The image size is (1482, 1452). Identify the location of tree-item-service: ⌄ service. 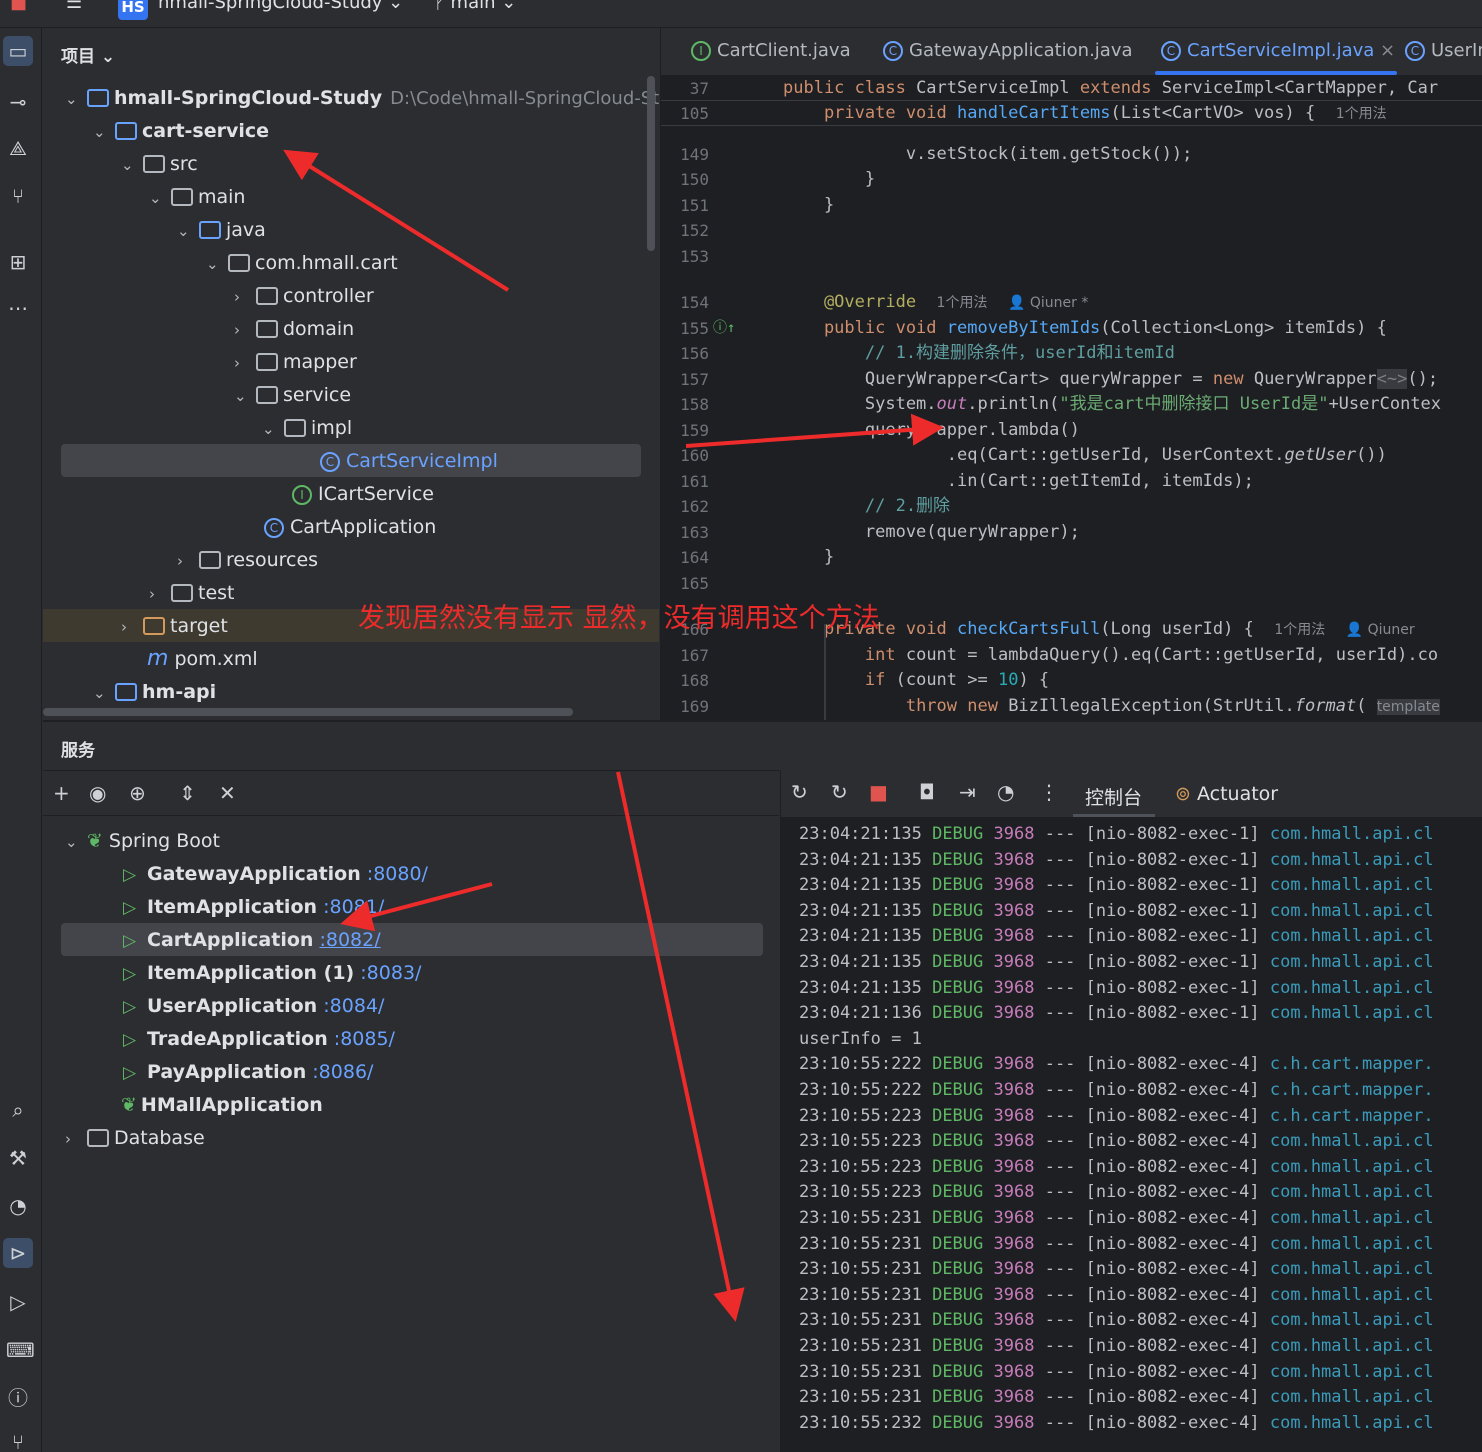
(292, 395).